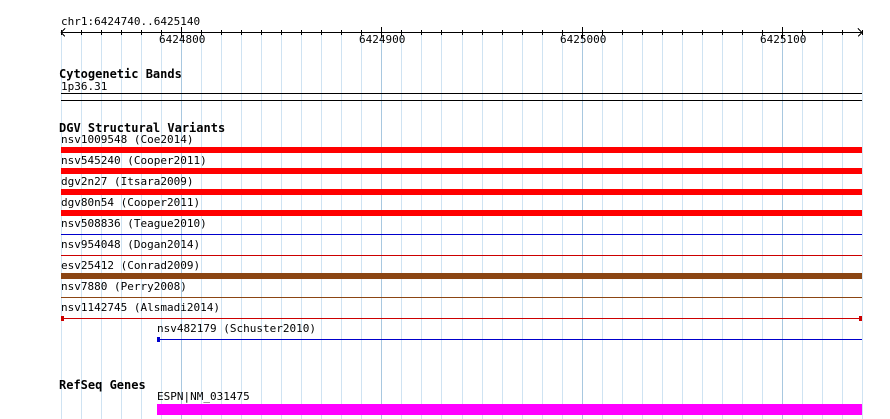  What do you see at coordinates (860, 318) in the screenshot?
I see `dgv-variant-cap-right` at bounding box center [860, 318].